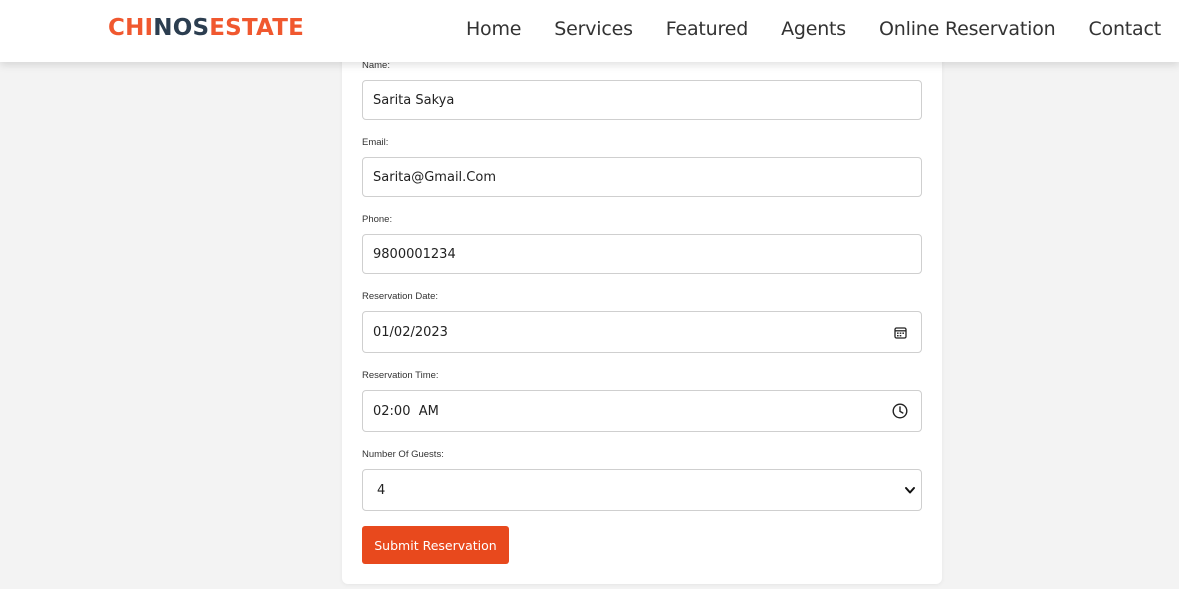  Describe the element at coordinates (494, 29) in the screenshot. I see `nav-home: Home` at that location.